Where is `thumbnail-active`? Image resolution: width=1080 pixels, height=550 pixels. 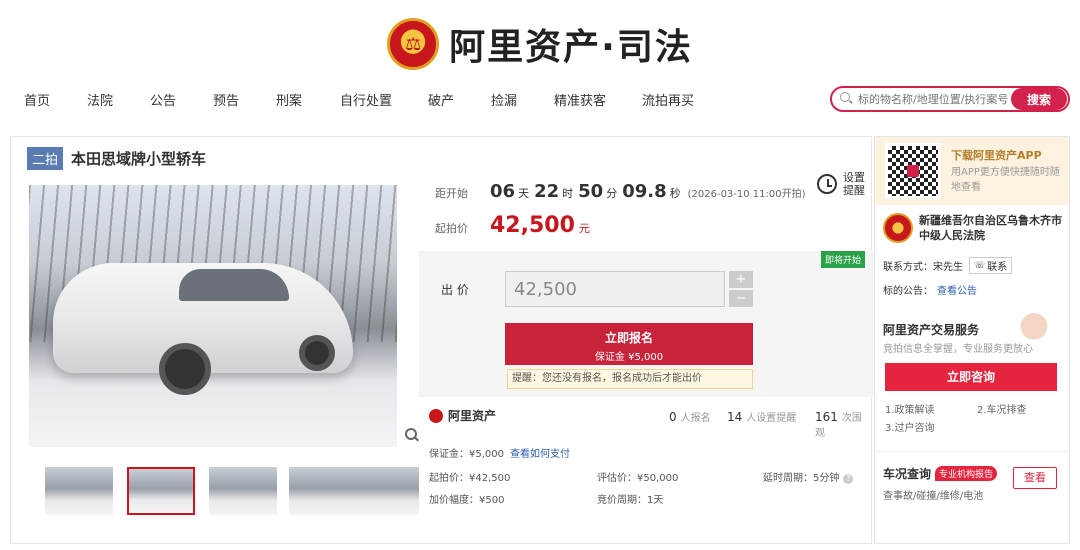 thumbnail-active is located at coordinates (161, 491).